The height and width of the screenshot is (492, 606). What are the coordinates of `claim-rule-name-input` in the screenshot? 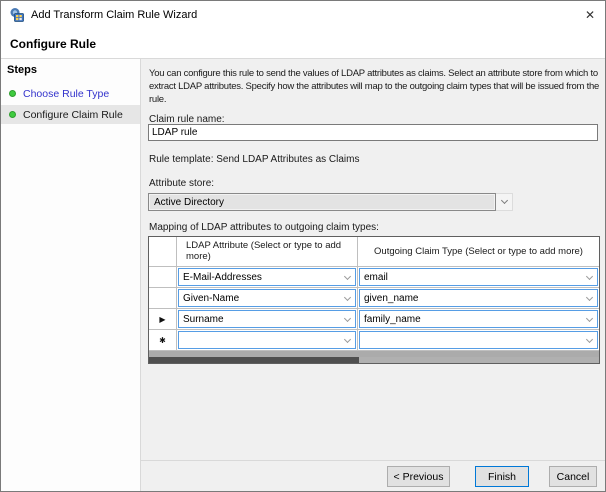 It's located at (373, 132).